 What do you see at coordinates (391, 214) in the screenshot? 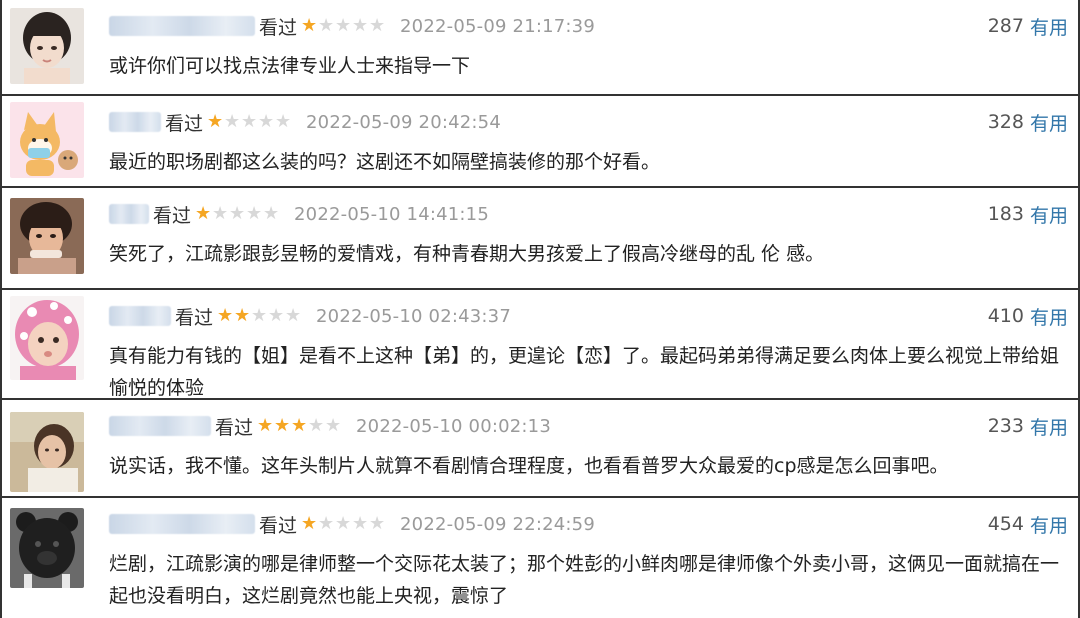
I see `comment-date: 2022-05-10 14:41:15` at bounding box center [391, 214].